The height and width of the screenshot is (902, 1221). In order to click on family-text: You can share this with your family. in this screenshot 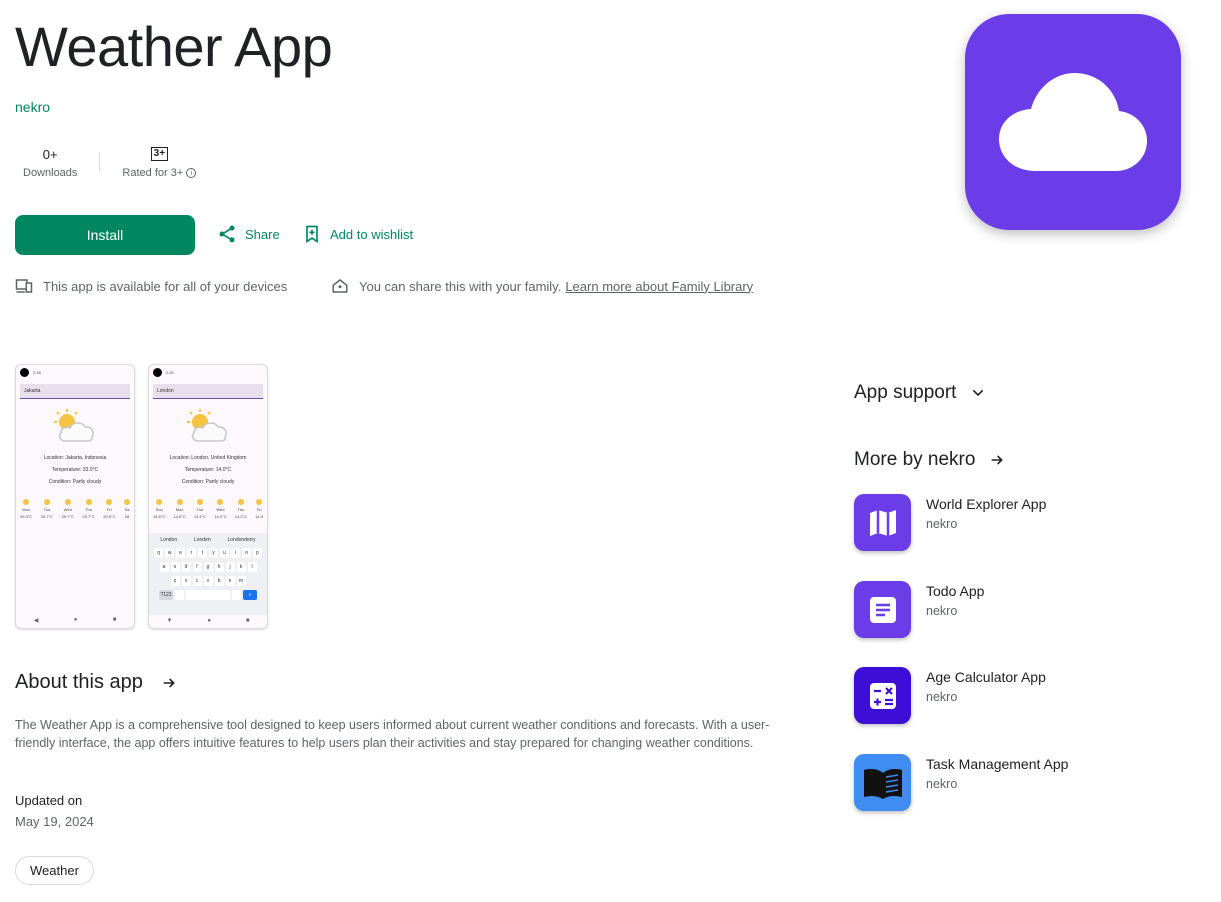, I will do `click(460, 286)`.